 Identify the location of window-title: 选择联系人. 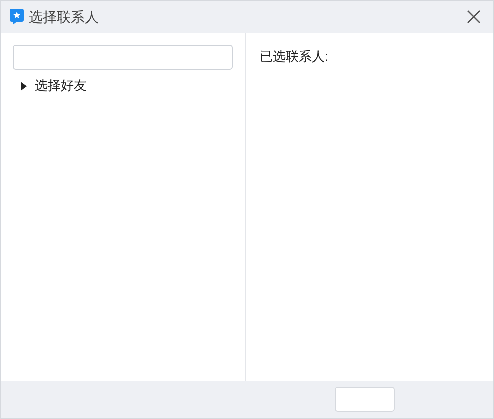
(64, 17).